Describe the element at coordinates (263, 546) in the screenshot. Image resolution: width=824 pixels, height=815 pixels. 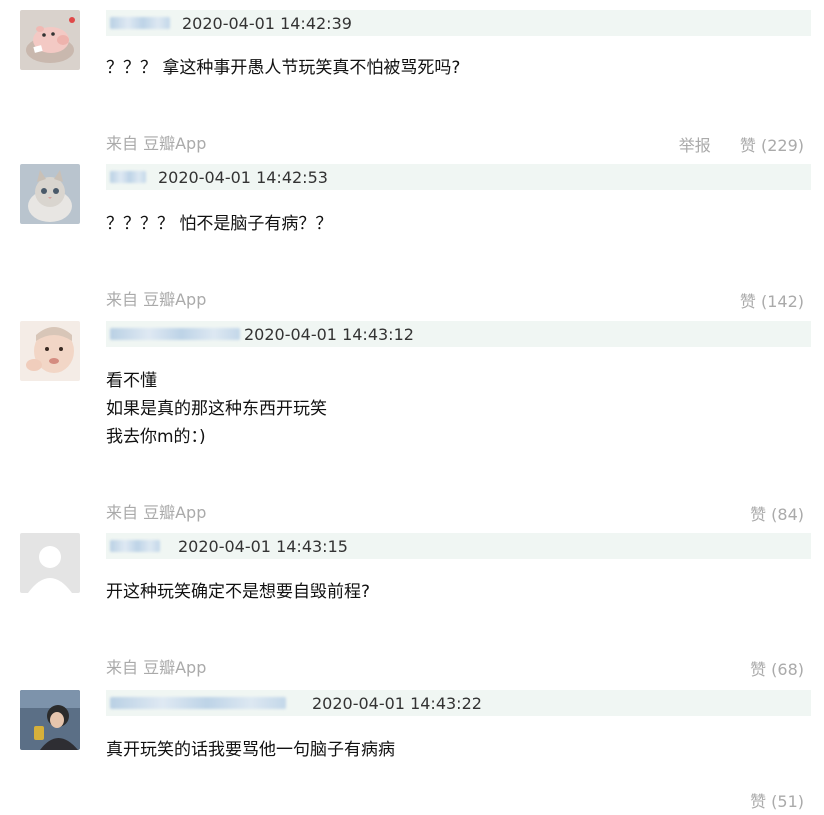
I see `comment-time: 2020-04-01 14:43:15` at that location.